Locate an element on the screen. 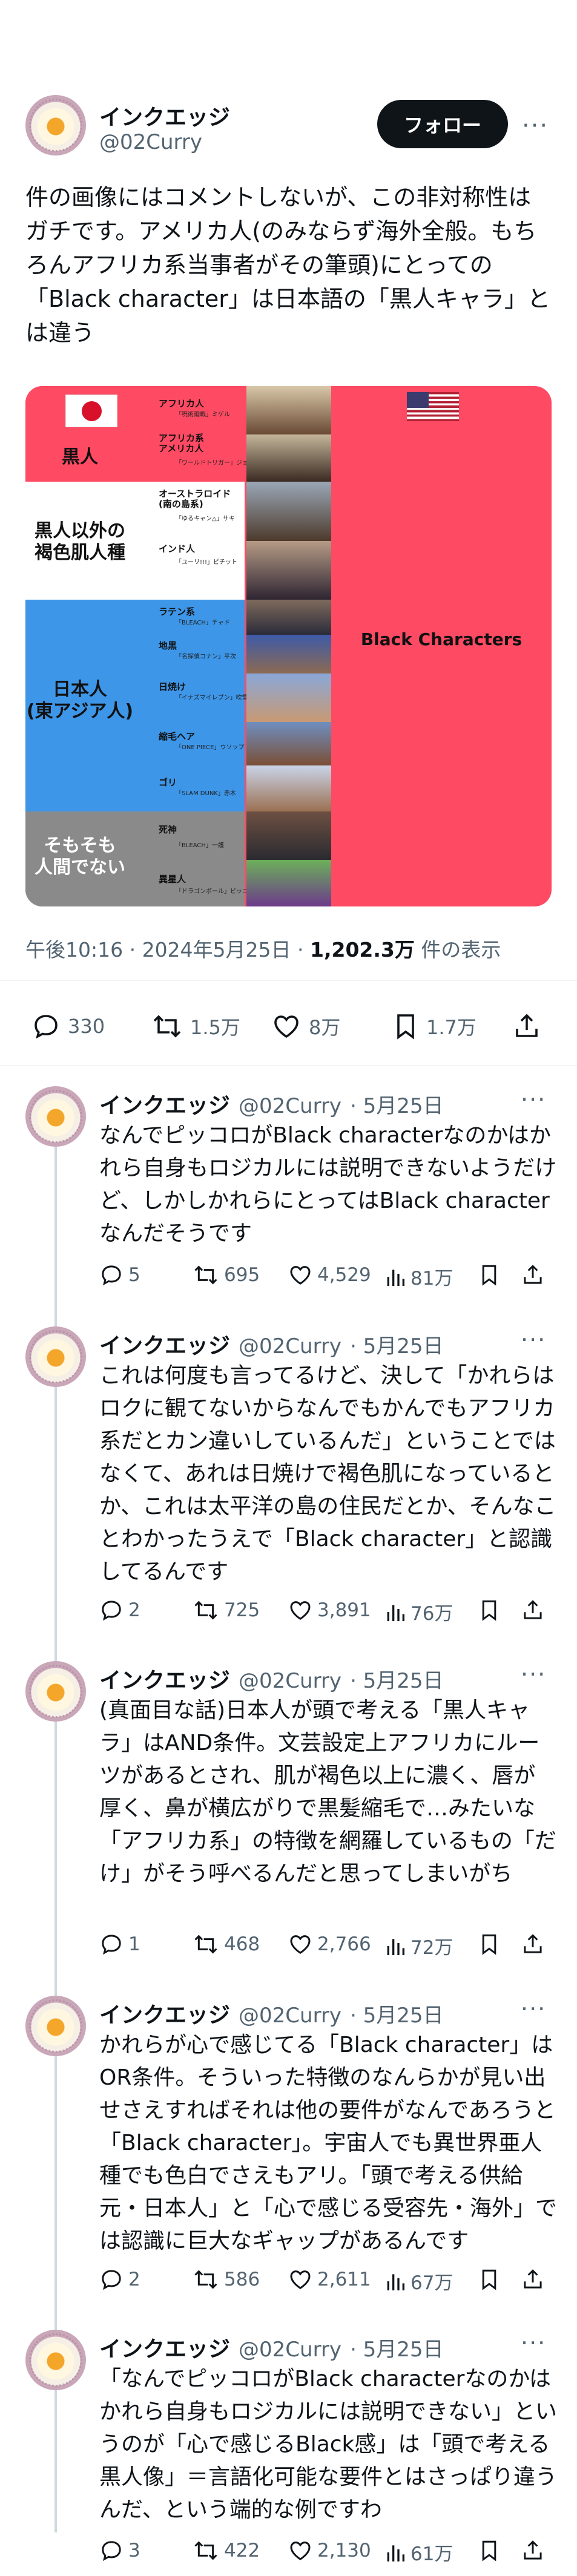  row-label: アフリカ系 アメリカ人 is located at coordinates (182, 443).